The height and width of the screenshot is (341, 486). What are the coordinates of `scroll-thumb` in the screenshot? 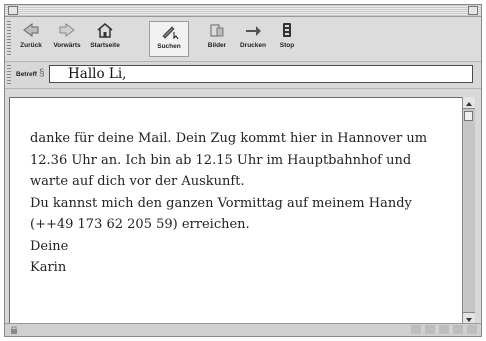 It's located at (468, 116).